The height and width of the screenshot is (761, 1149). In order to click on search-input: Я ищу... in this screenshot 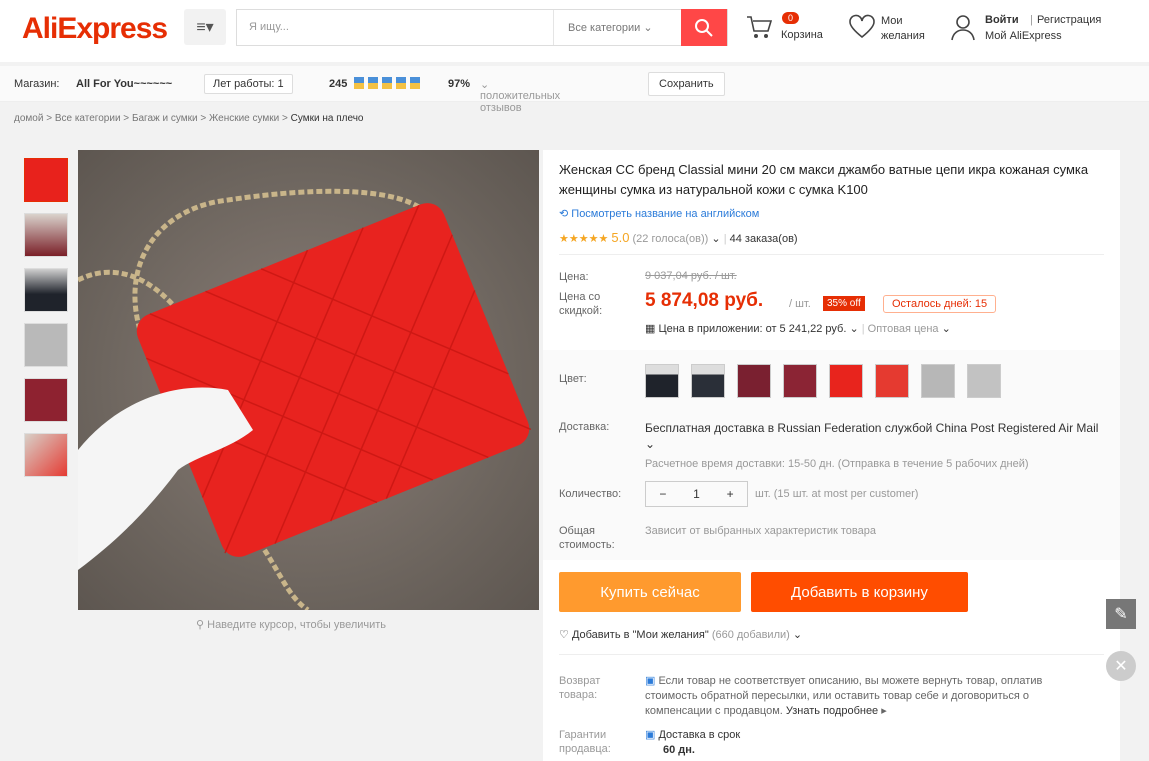, I will do `click(269, 27)`.